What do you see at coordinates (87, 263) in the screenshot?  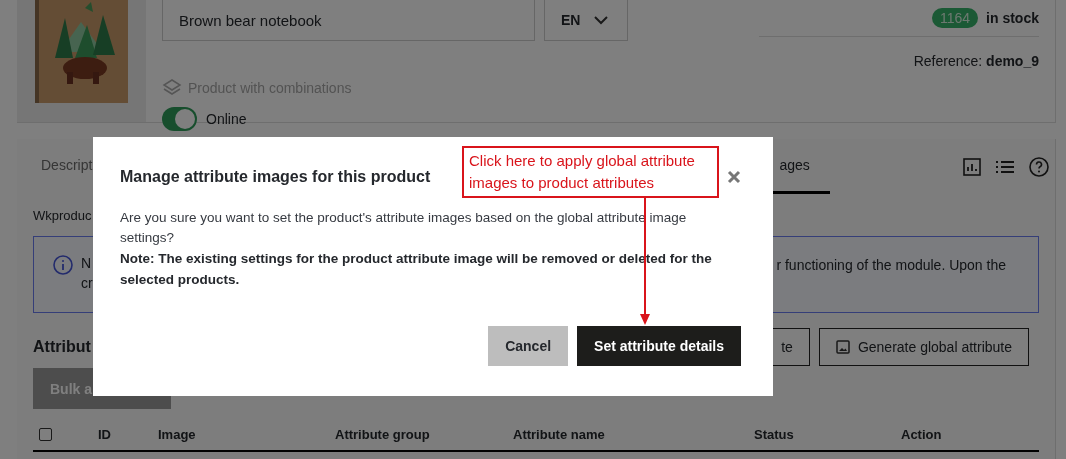 I see `notice-text: N` at bounding box center [87, 263].